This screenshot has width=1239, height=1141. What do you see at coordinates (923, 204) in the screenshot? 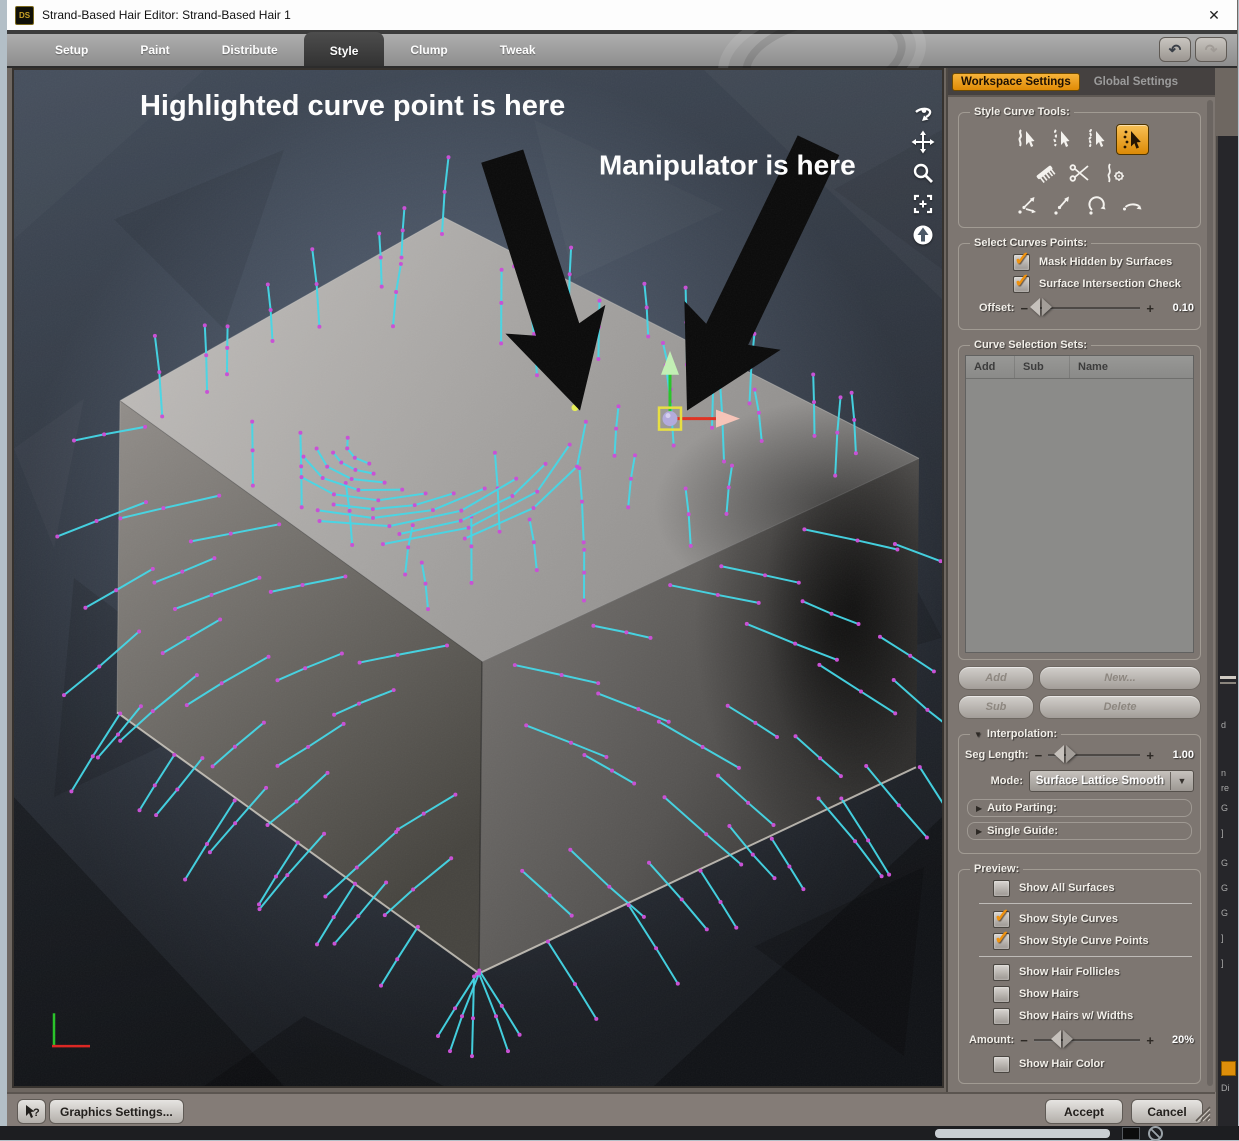
I see `frame-icon` at bounding box center [923, 204].